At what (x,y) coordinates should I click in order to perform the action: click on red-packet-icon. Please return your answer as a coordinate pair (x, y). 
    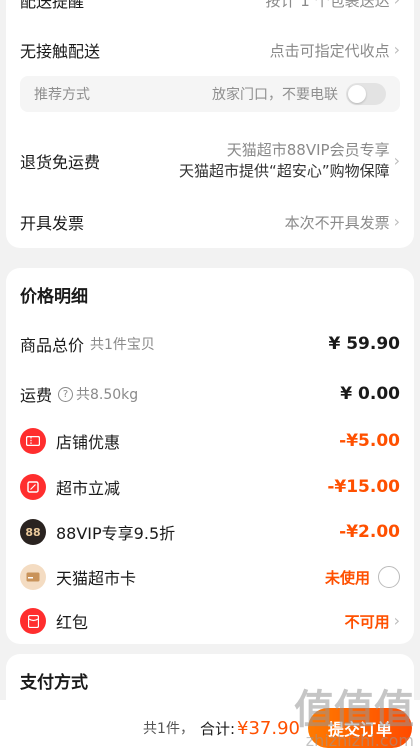
    Looking at the image, I should click on (33, 621).